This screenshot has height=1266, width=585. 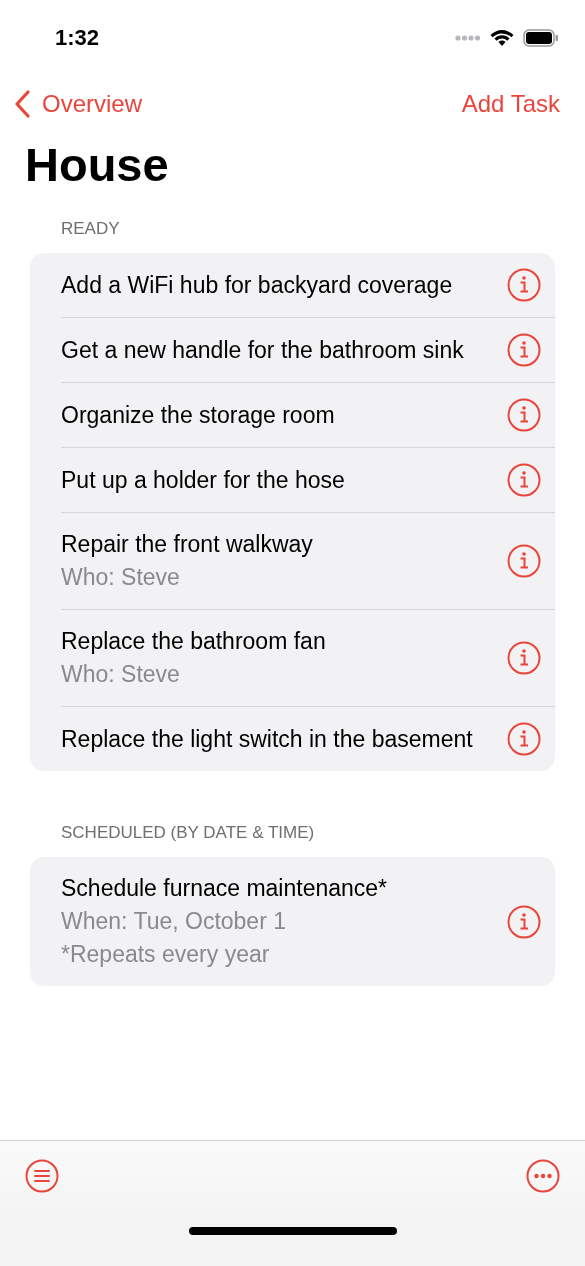 I want to click on task-row: Schedule furnace maintenance* When: Tue, October 1 *Repeats every year, so click(x=308, y=921).